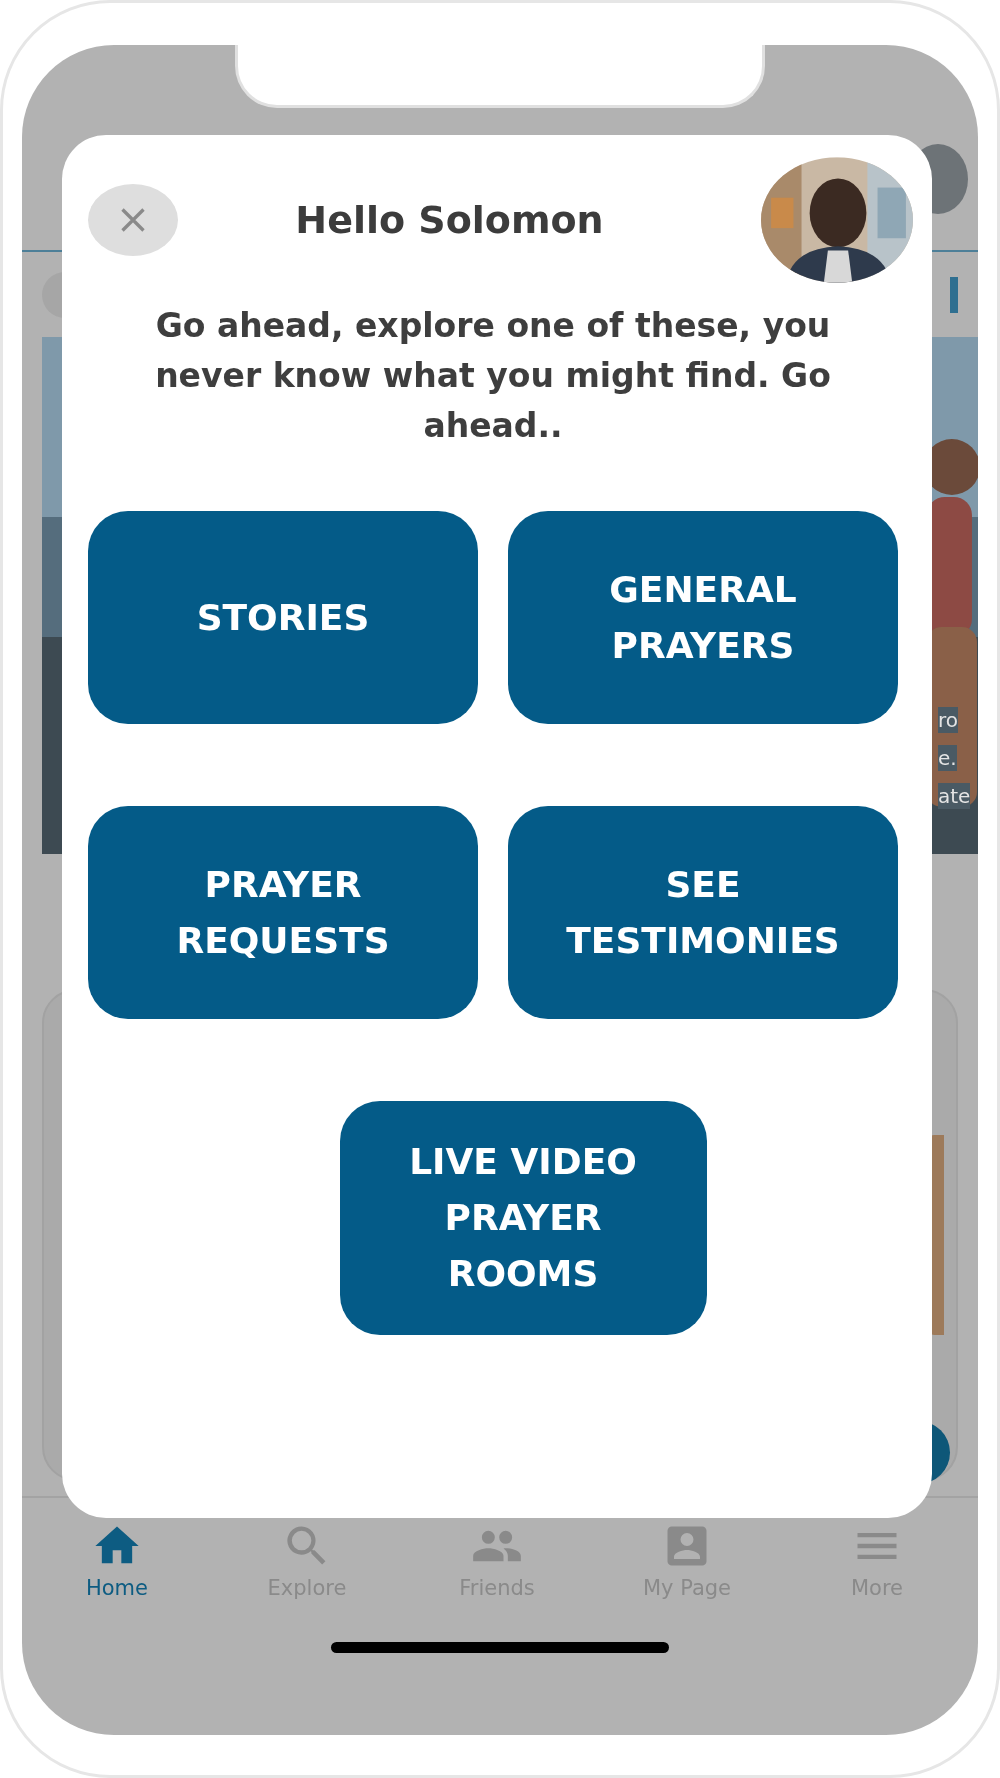  What do you see at coordinates (954, 796) in the screenshot?
I see `card-text: ate` at bounding box center [954, 796].